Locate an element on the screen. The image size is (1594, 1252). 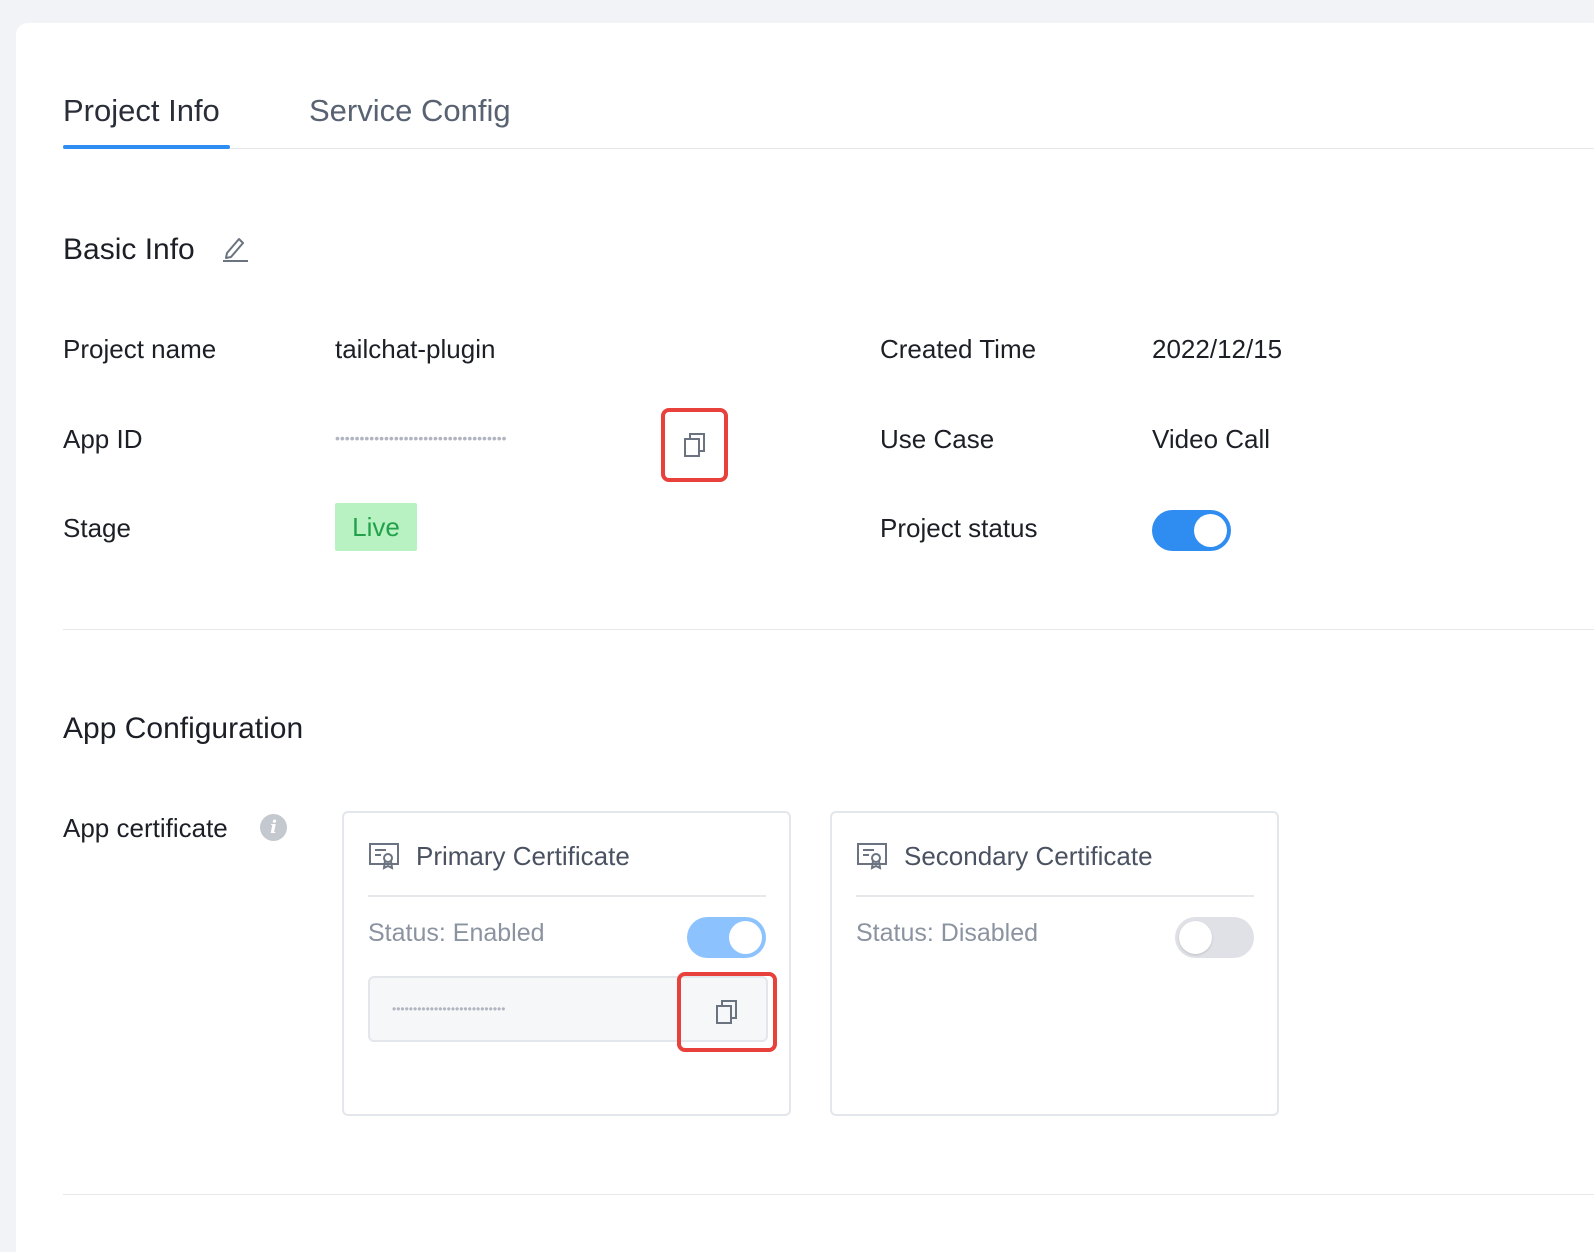
secondary-certificate-status: Status: Disabled is located at coordinates (947, 933).